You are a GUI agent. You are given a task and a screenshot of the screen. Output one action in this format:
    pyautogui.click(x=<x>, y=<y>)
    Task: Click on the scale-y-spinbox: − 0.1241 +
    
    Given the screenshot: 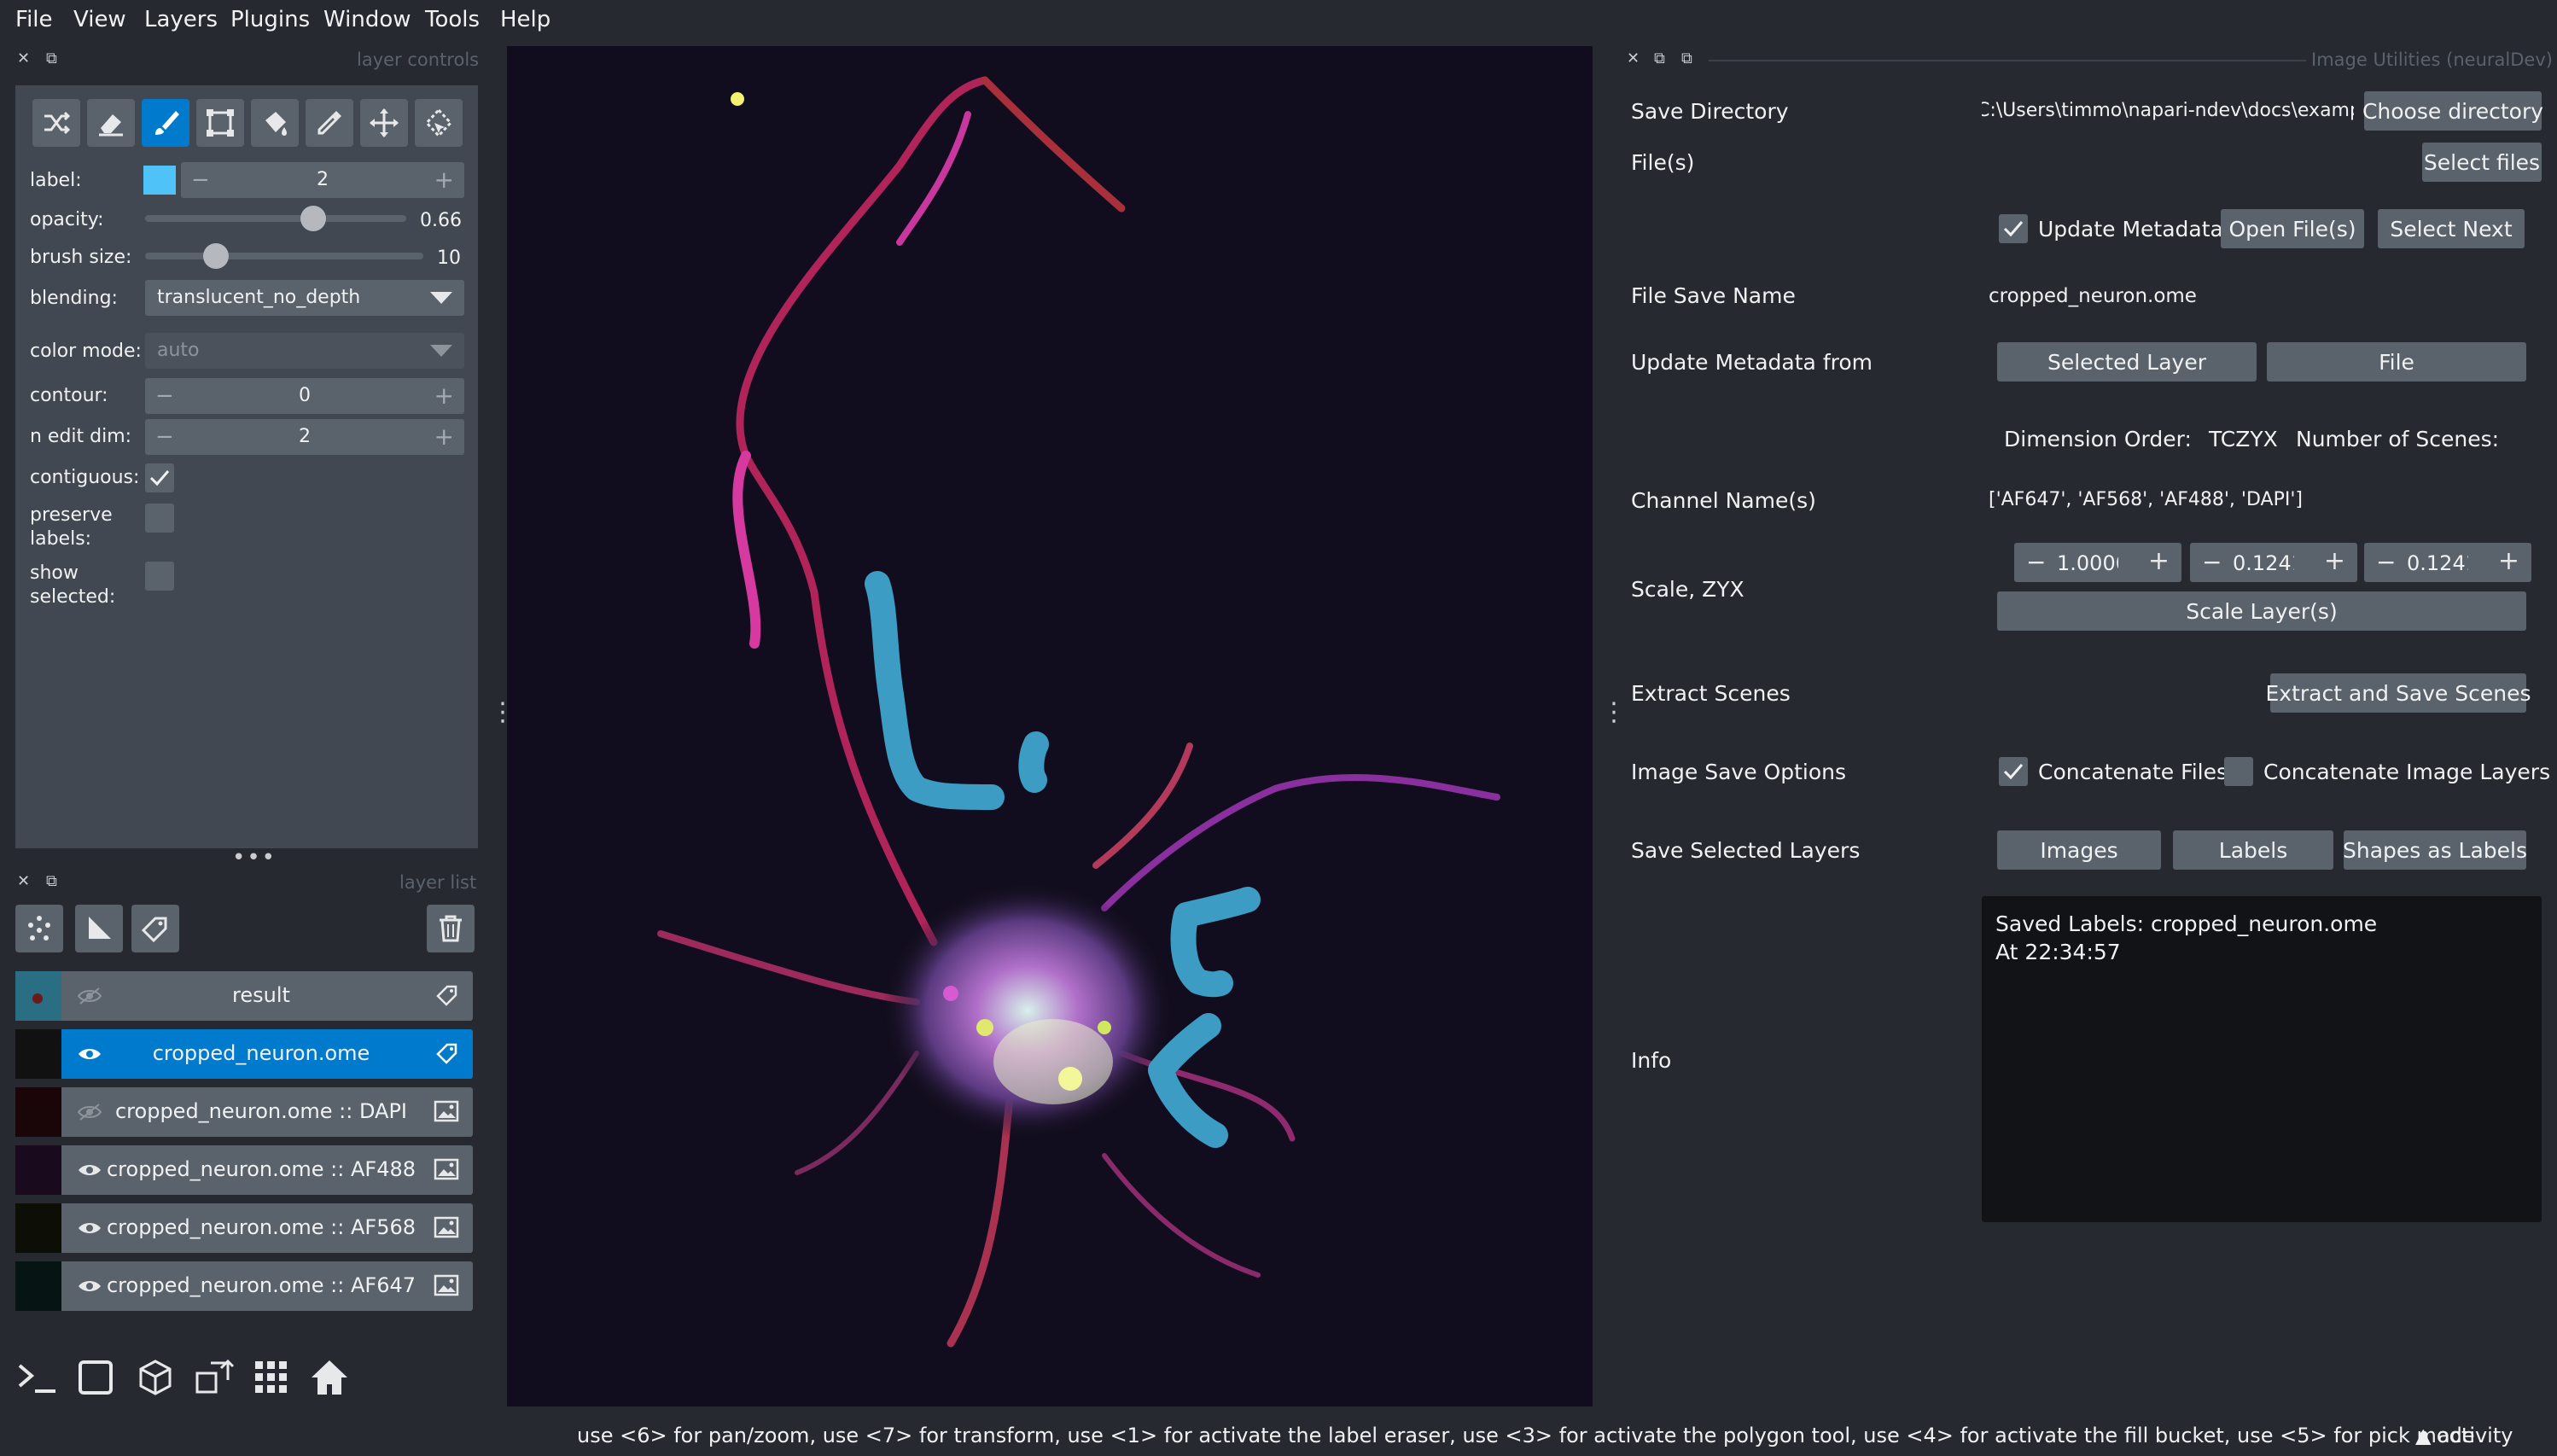 What is the action you would take?
    pyautogui.click(x=2274, y=562)
    